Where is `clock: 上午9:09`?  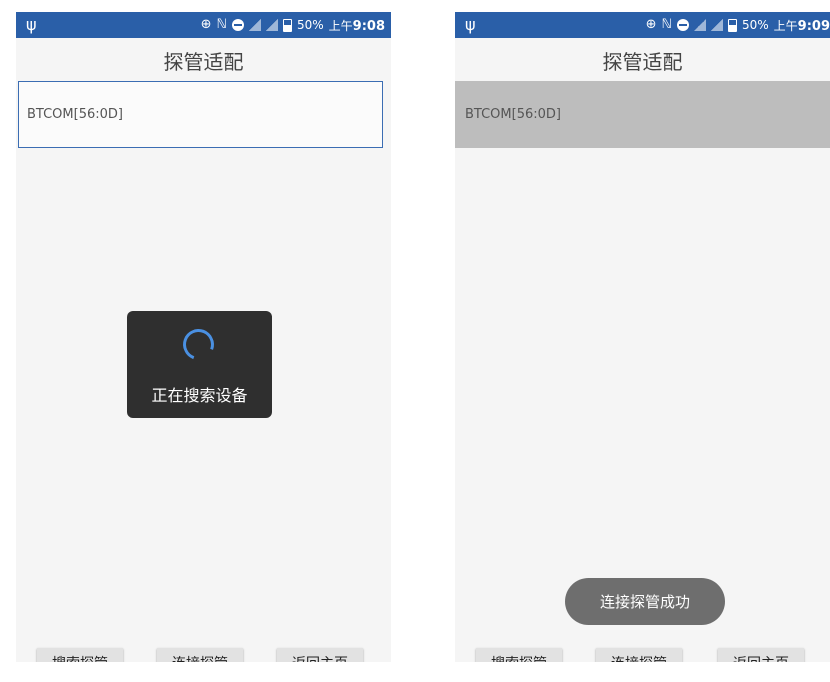 clock: 上午9:09 is located at coordinates (802, 25).